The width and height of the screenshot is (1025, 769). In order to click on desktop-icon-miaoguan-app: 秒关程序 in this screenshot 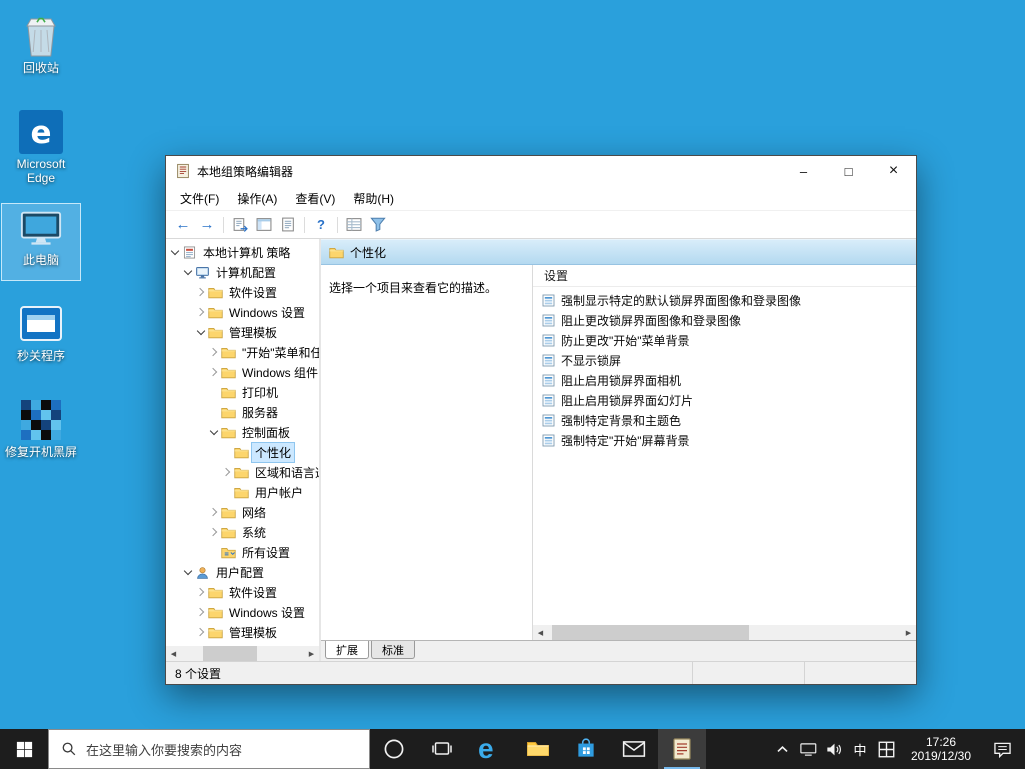, I will do `click(41, 338)`.